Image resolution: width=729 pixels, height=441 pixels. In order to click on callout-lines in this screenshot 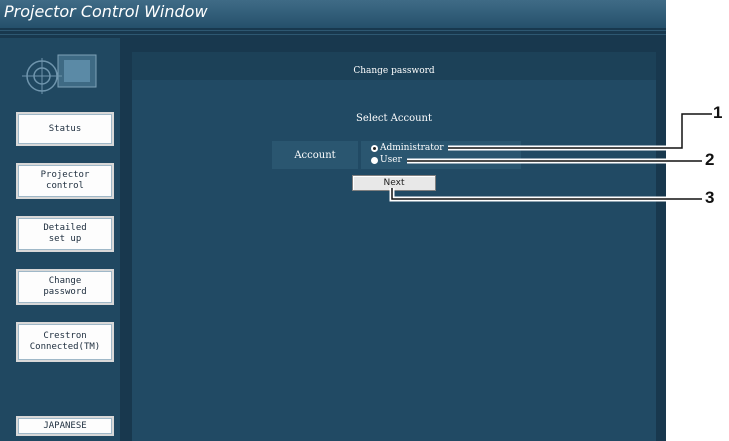, I will do `click(550, 156)`.